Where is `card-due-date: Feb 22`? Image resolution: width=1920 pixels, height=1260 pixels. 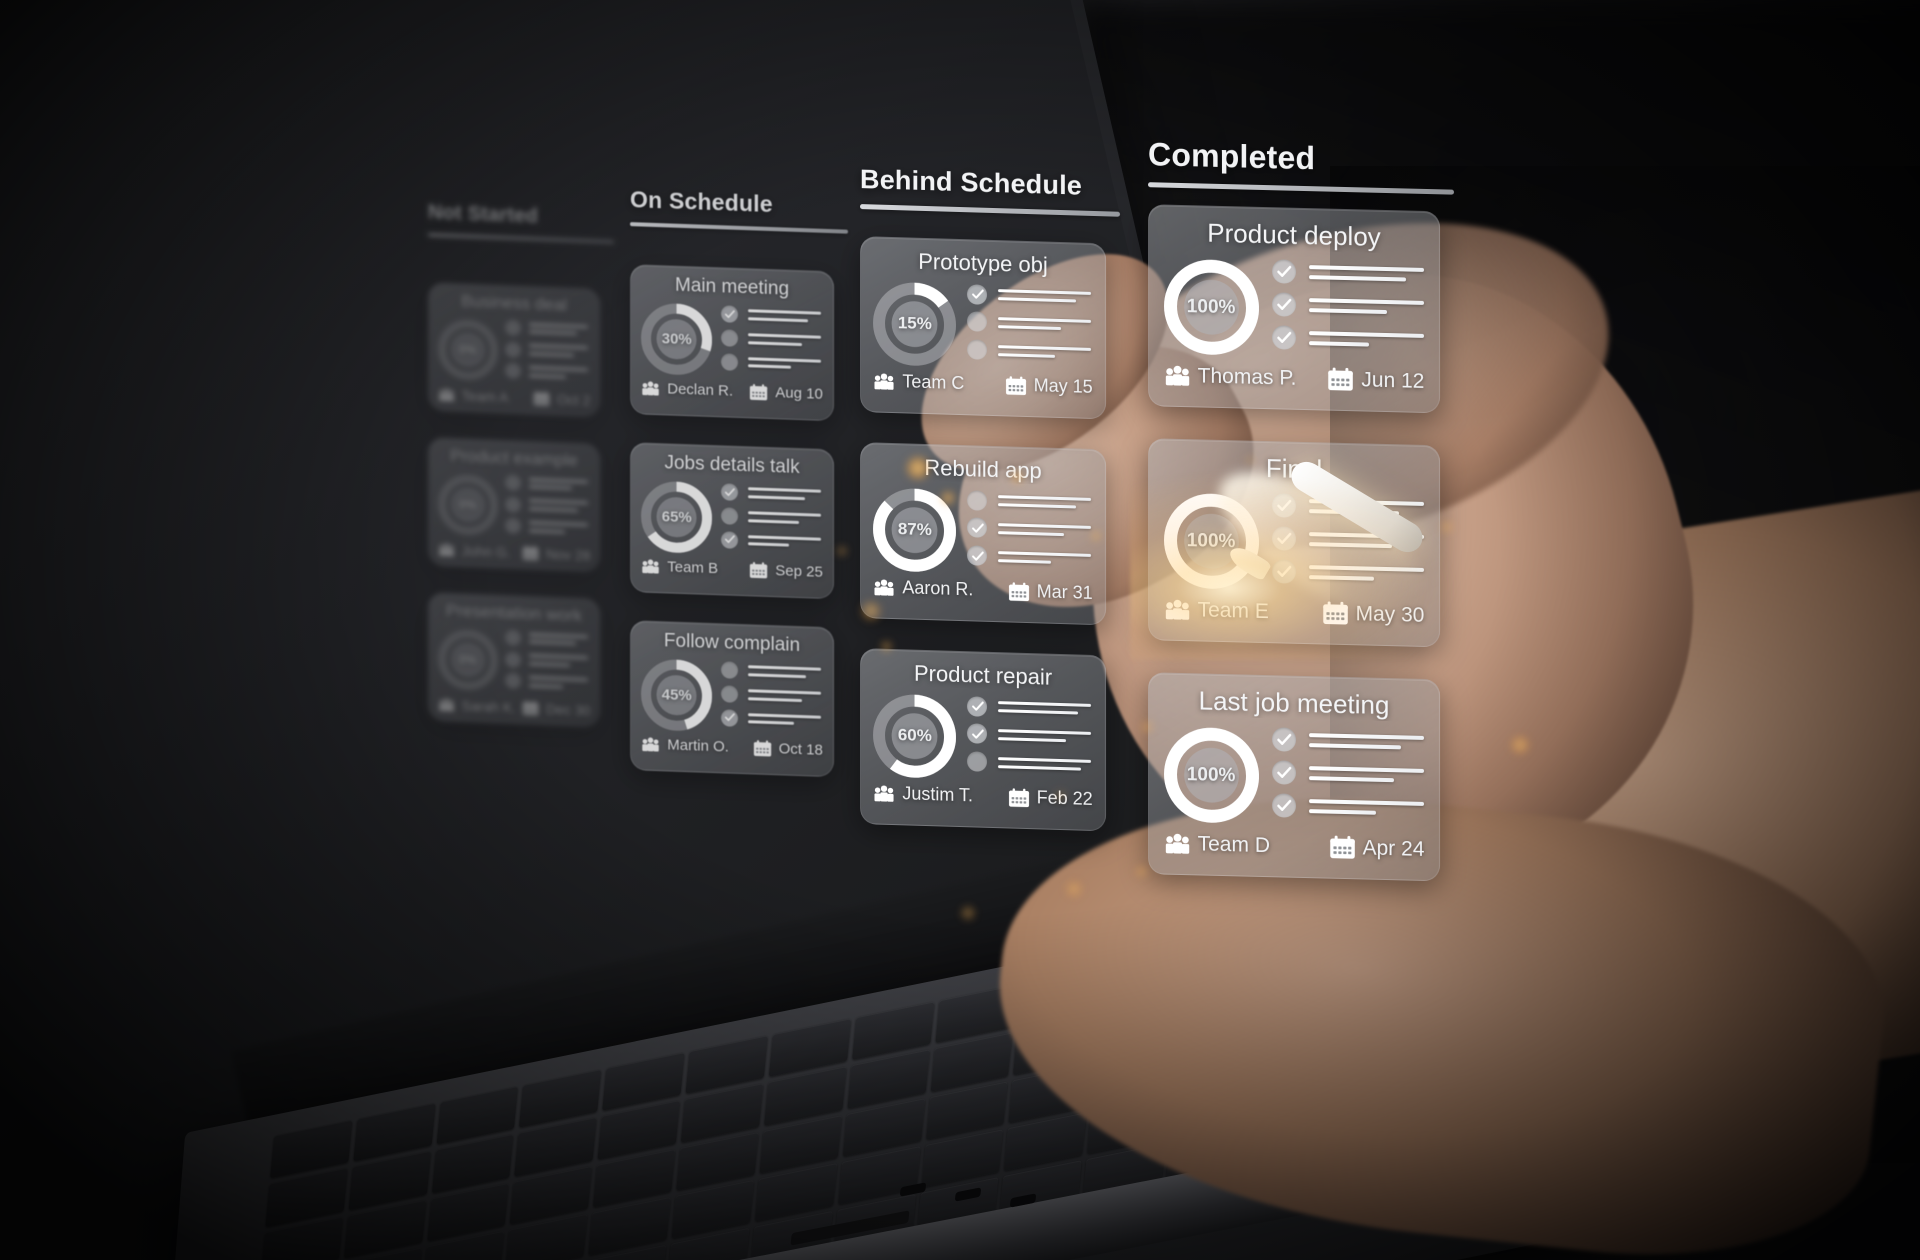 card-due-date: Feb 22 is located at coordinates (1050, 799).